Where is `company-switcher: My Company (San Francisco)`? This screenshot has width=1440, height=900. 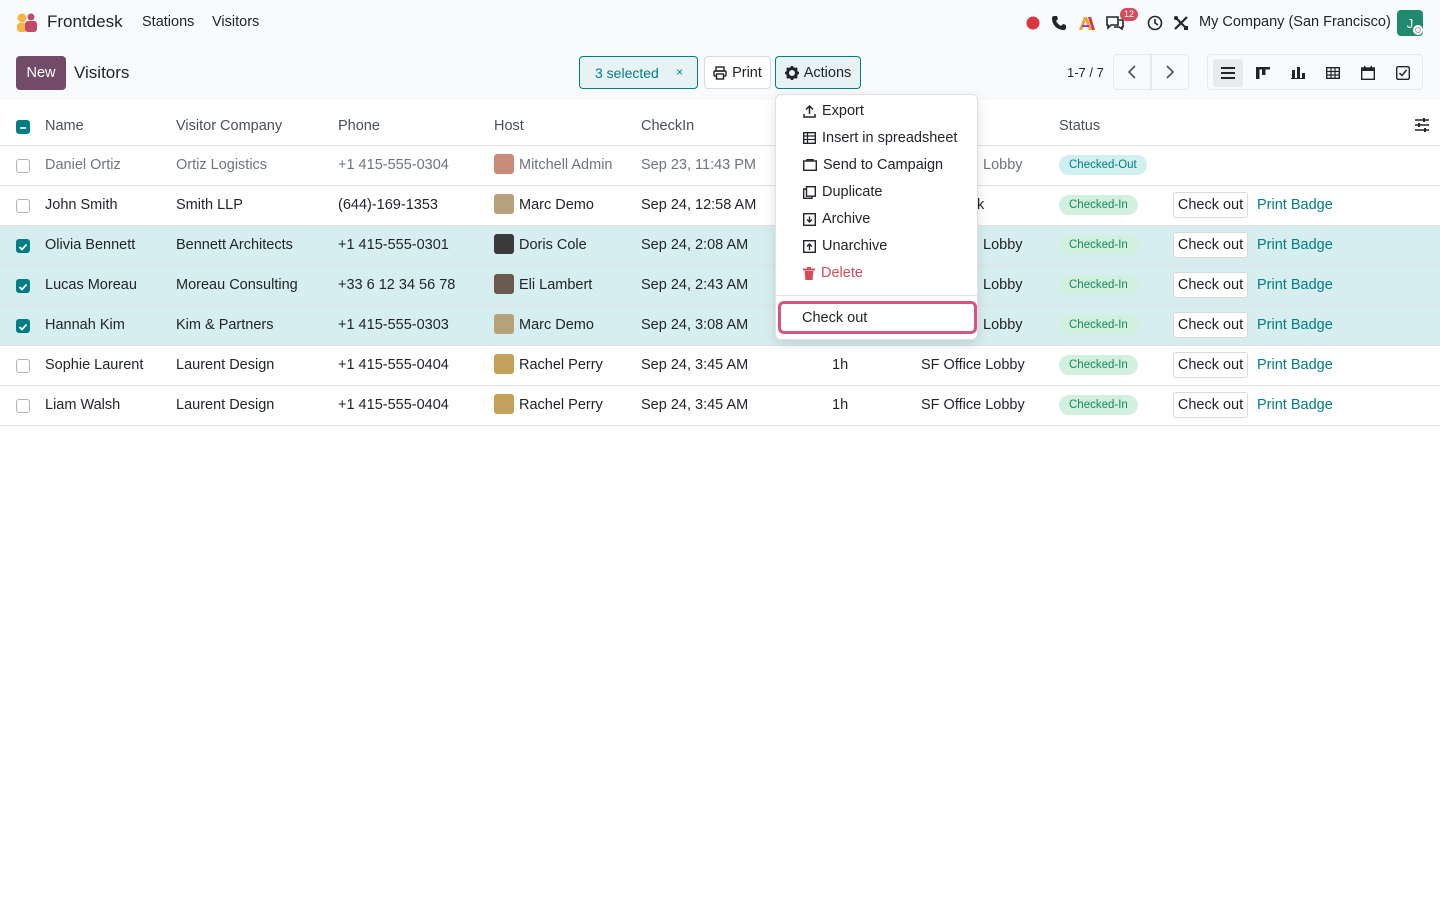 company-switcher: My Company (San Francisco) is located at coordinates (1295, 22).